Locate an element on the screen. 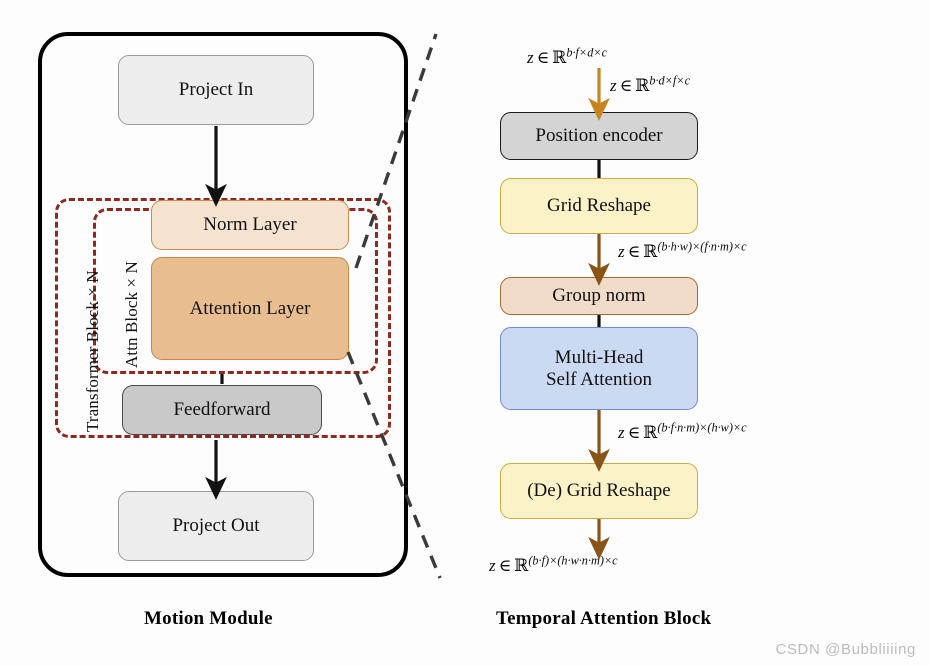 The height and width of the screenshot is (666, 930). annotation-1-exponent: b·f×d×c is located at coordinates (586, 52).